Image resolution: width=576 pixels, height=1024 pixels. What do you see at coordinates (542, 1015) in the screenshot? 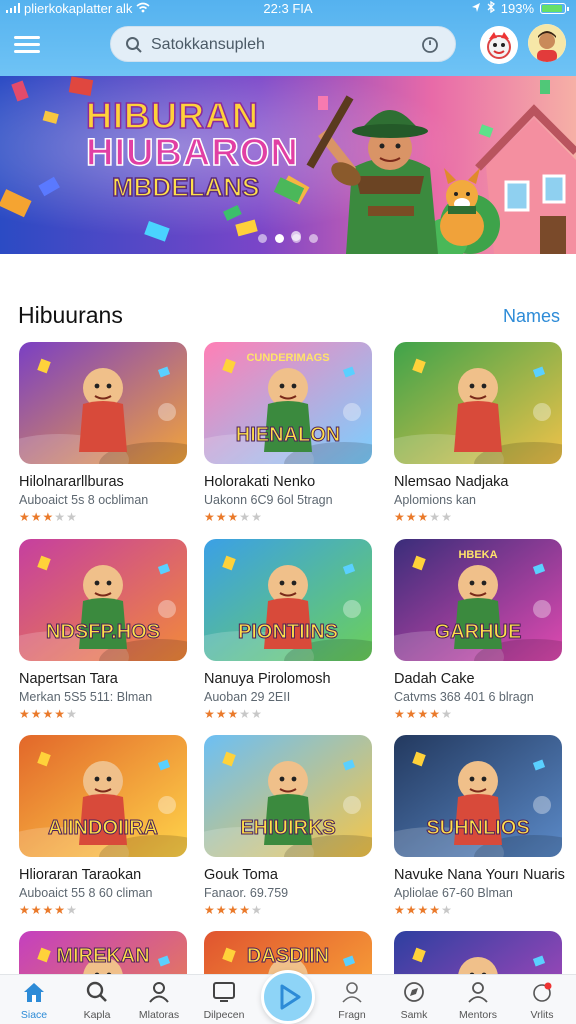
I see `nav-label: Vrlits` at bounding box center [542, 1015].